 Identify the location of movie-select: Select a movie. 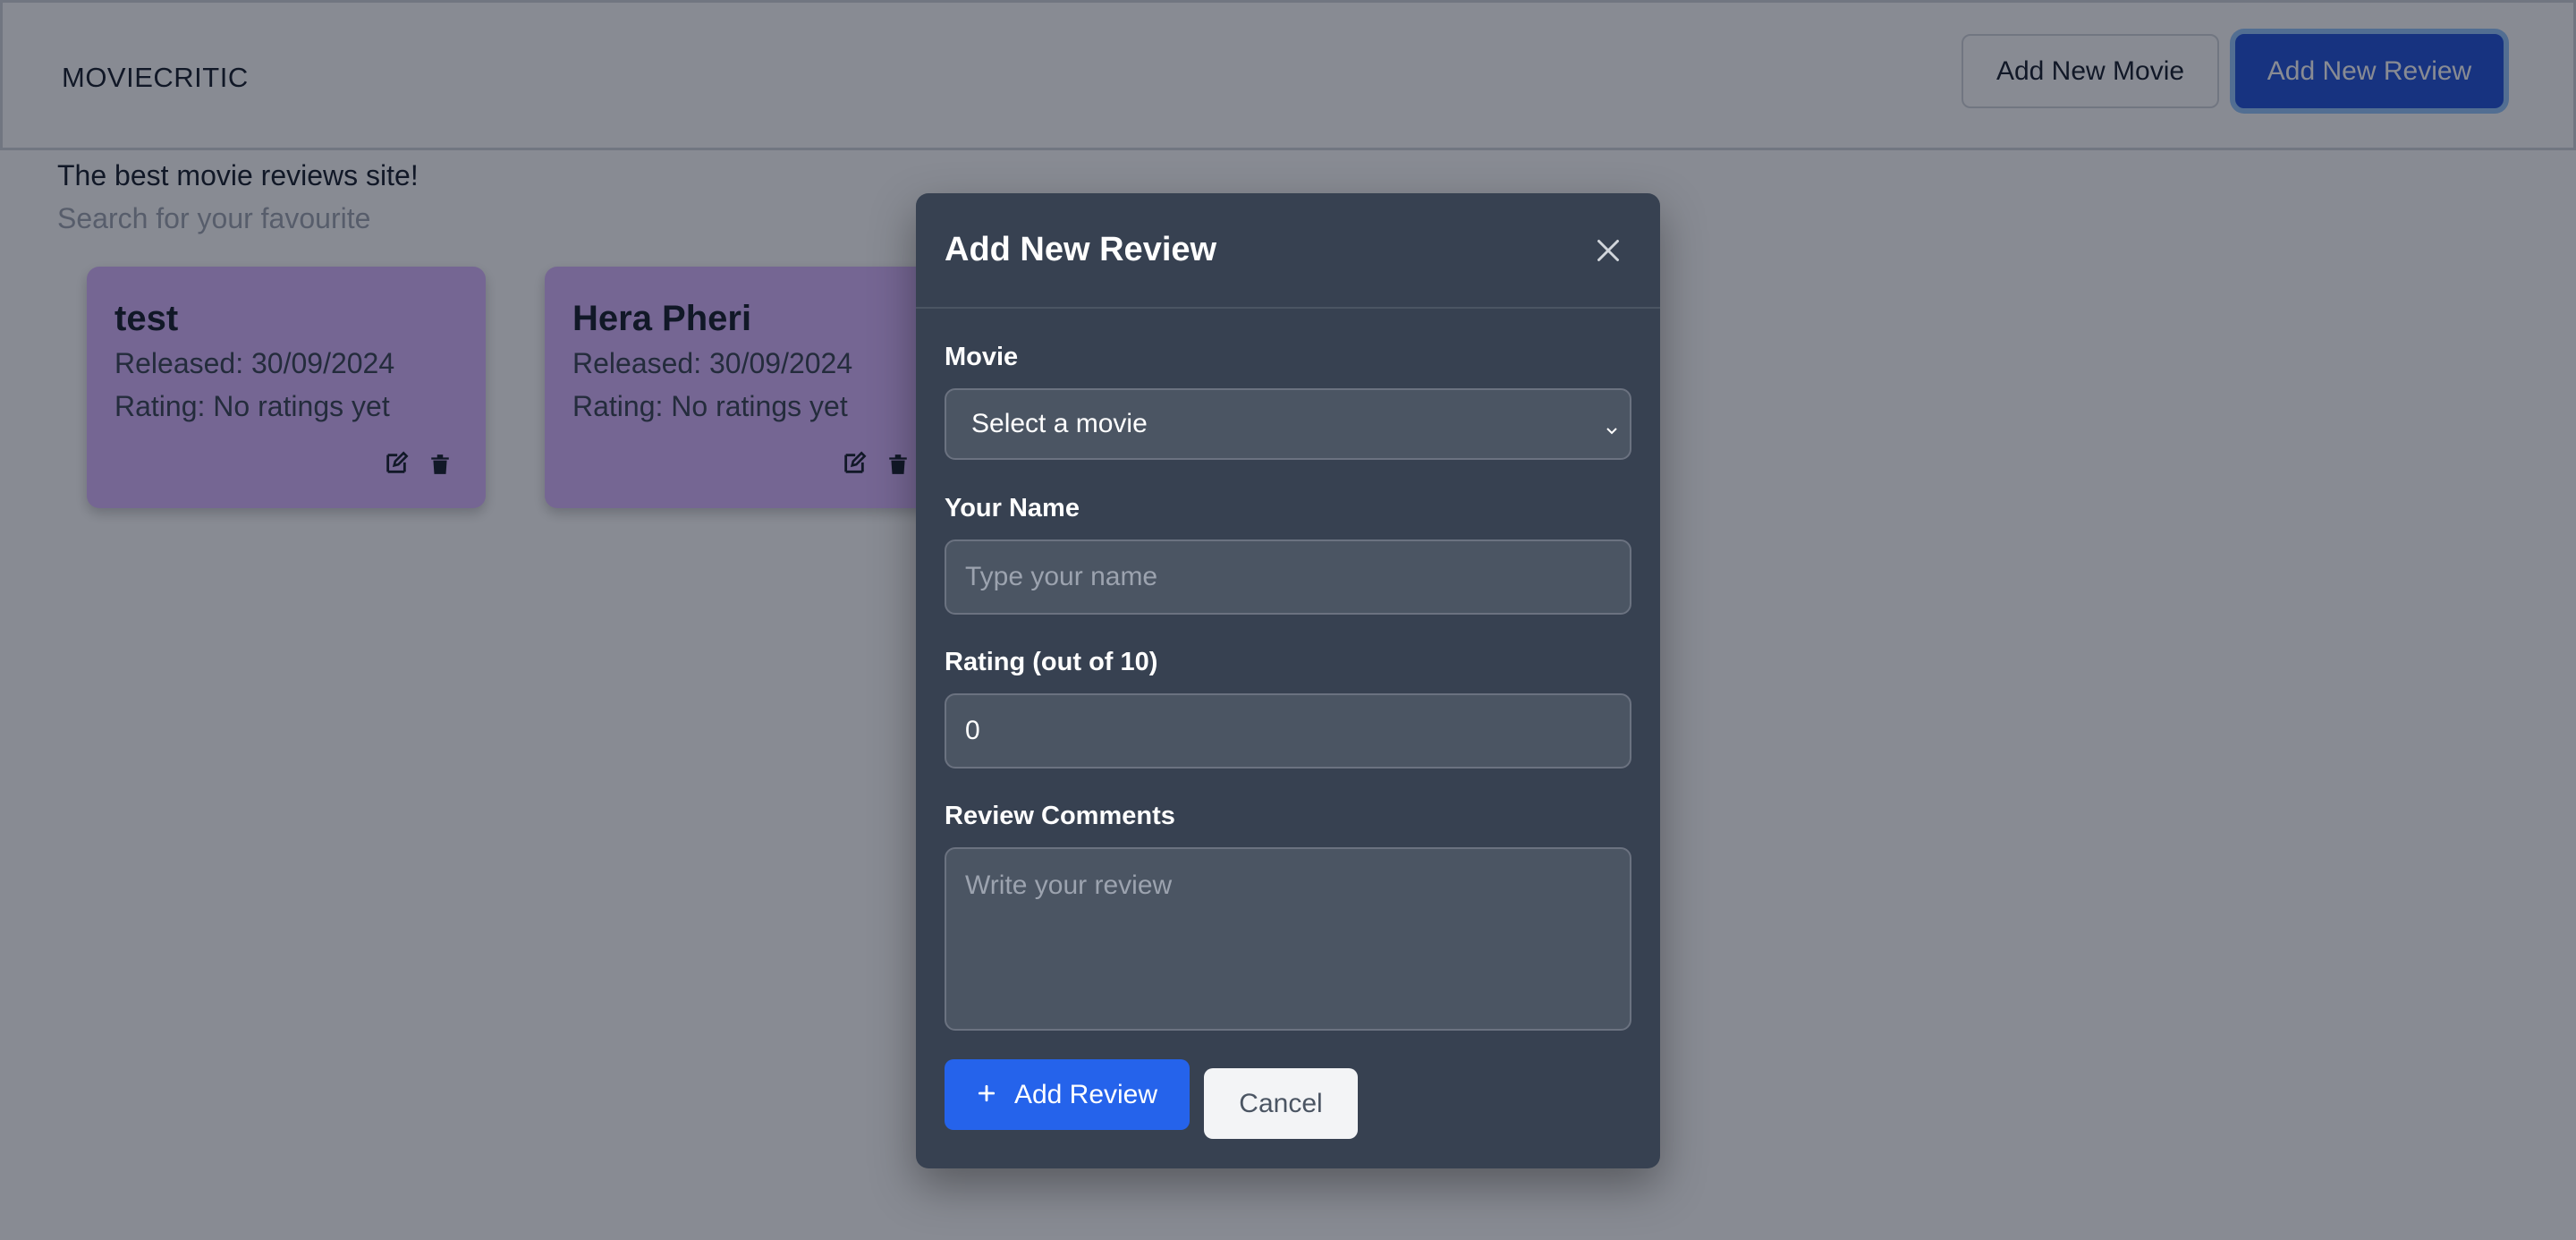
(1288, 424).